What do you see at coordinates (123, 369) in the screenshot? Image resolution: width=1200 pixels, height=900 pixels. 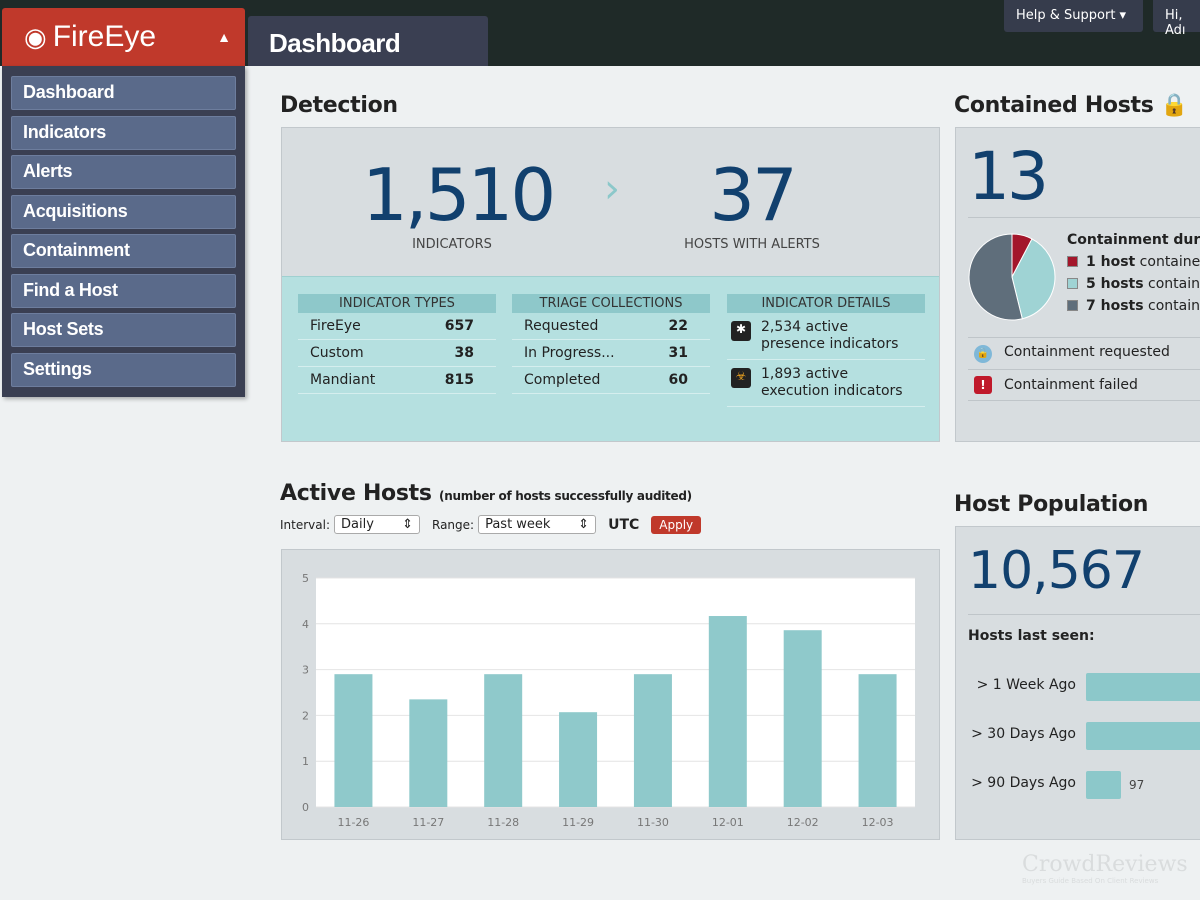 I see `nav-settings: Settings` at bounding box center [123, 369].